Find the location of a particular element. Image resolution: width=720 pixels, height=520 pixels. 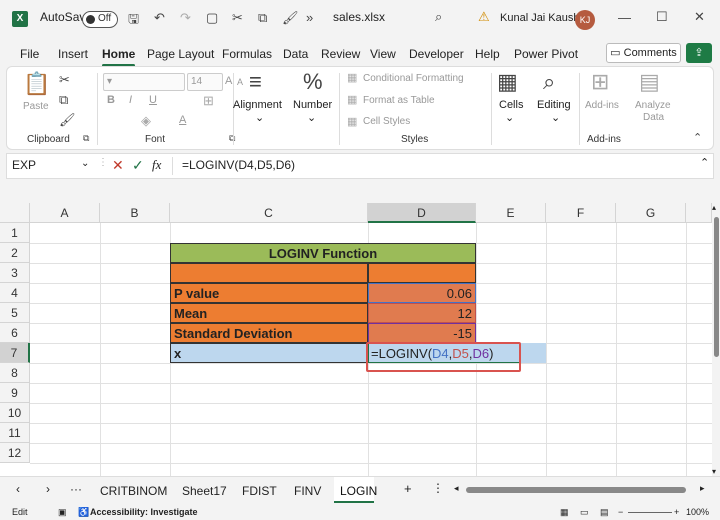

zoom-slider is located at coordinates (650, 512).